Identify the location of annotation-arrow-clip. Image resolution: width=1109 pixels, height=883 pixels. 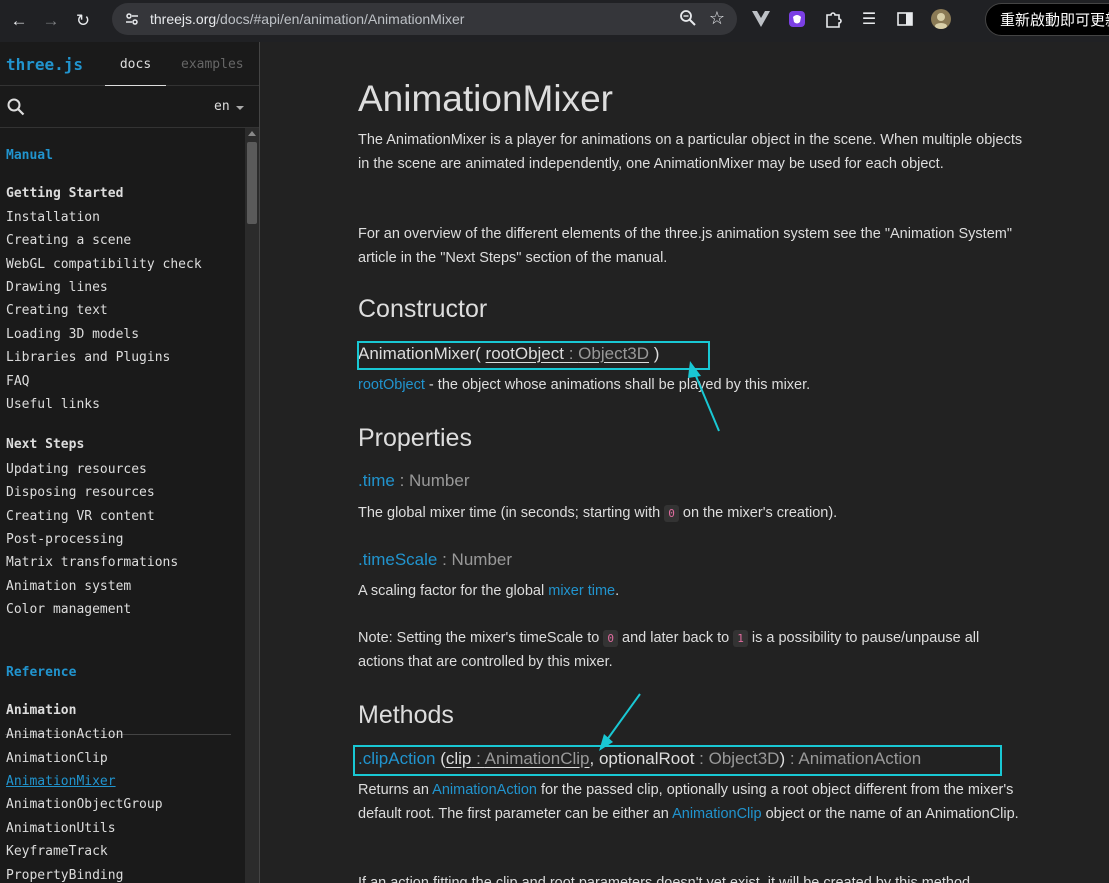
(620, 722).